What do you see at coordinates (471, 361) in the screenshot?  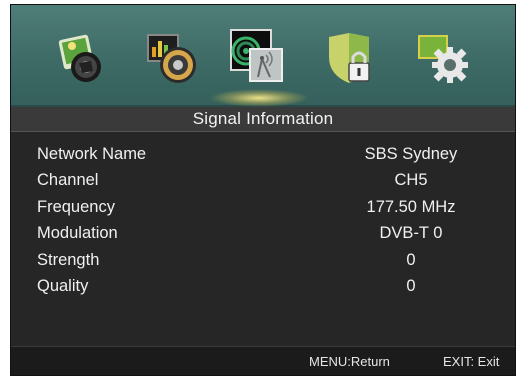 I see `exit-hint: EXIT: Exit` at bounding box center [471, 361].